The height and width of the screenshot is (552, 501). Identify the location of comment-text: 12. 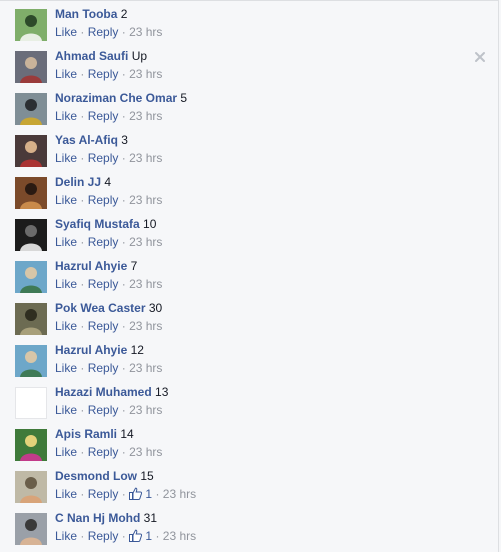
(137, 350).